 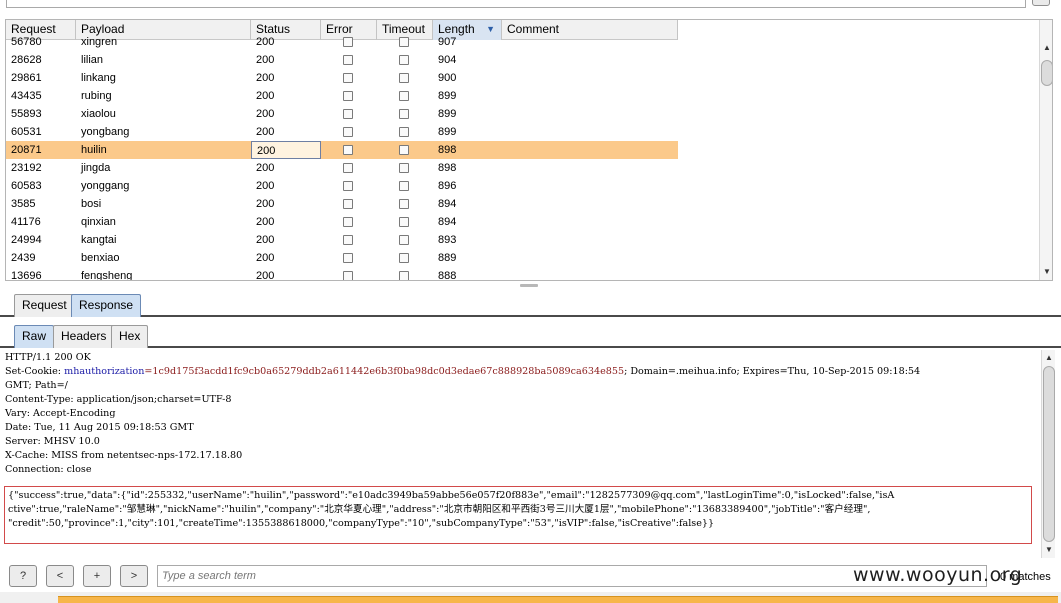 What do you see at coordinates (342, 60) in the screenshot?
I see `table-row: 28628 lilian 200 904` at bounding box center [342, 60].